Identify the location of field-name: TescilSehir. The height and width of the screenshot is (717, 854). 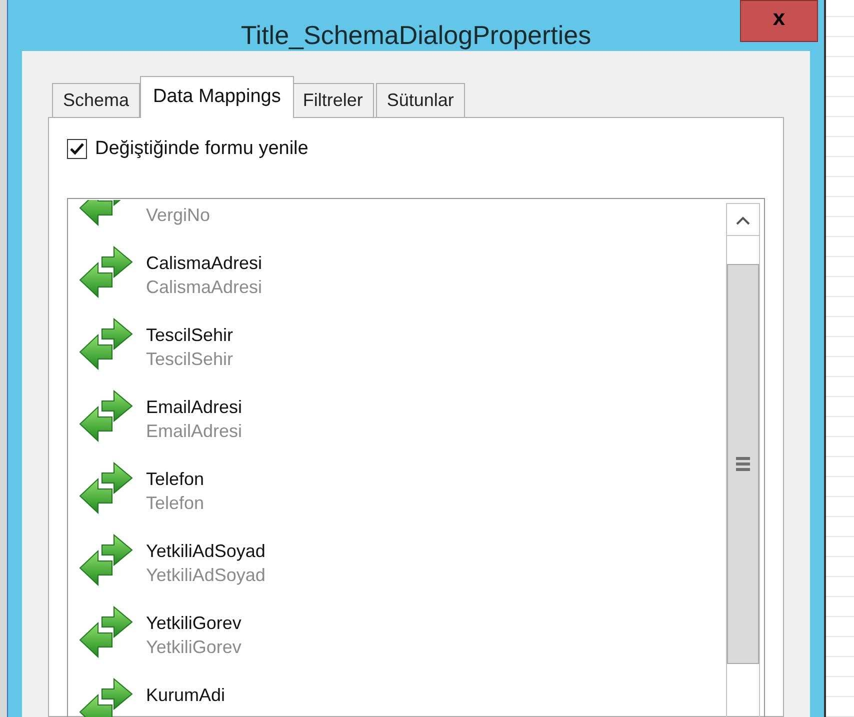
(190, 335).